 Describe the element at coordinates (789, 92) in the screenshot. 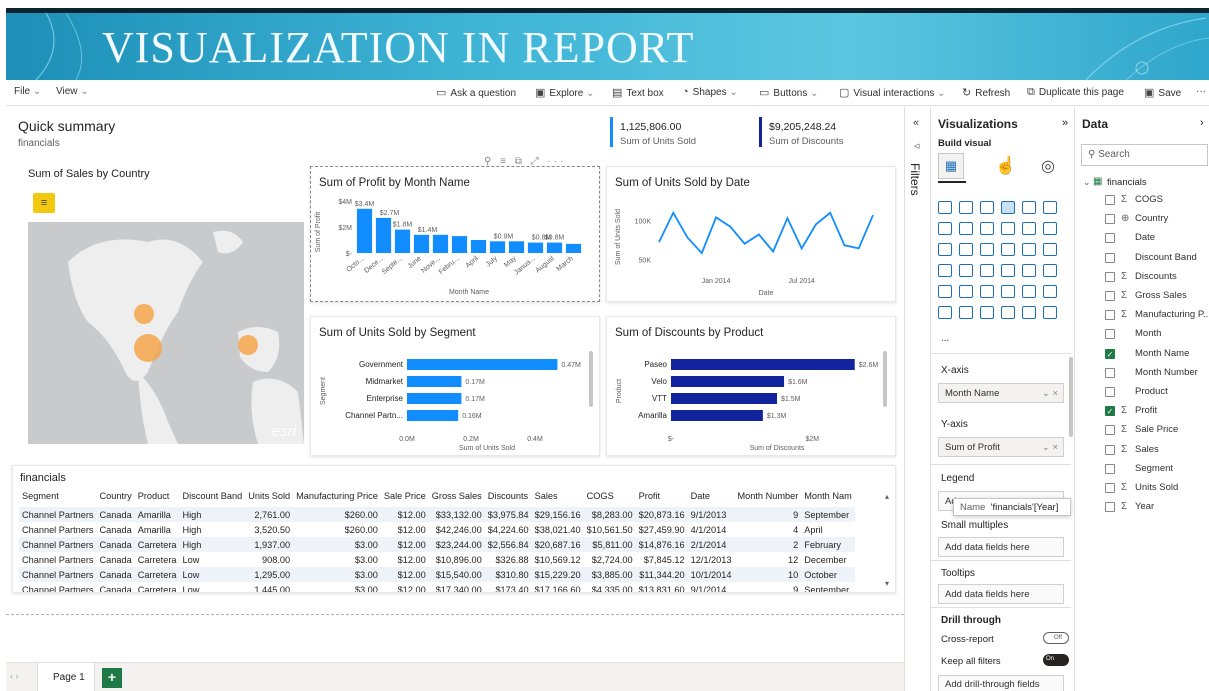

I see `buttons-button: ▭ Buttons ⌄` at that location.